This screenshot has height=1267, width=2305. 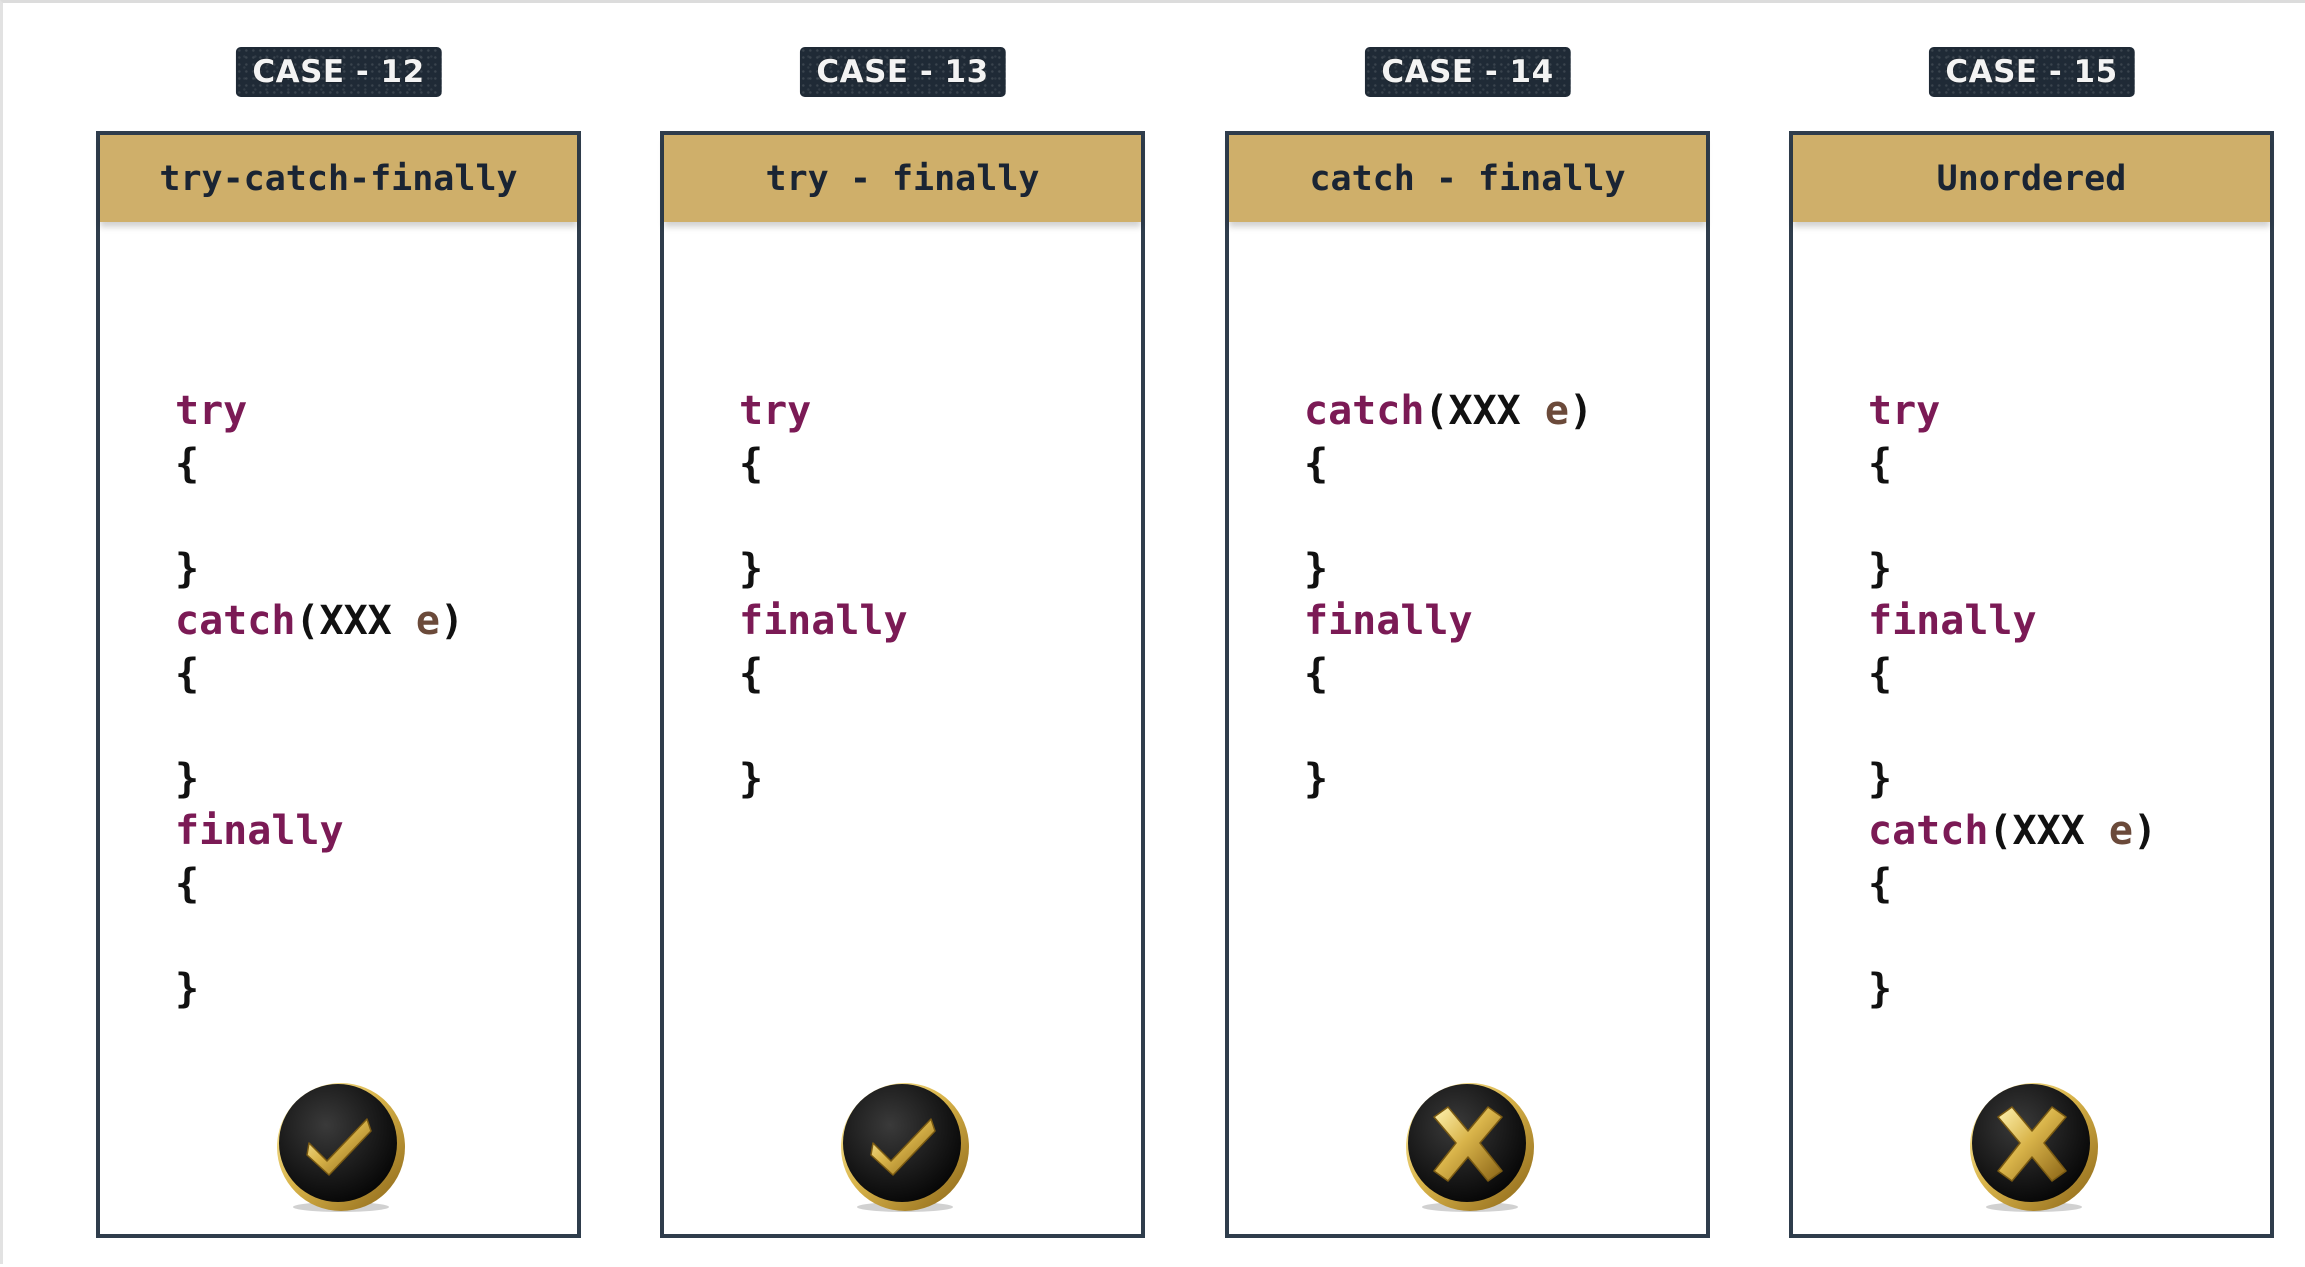 I want to click on case-badge: CASE - 15, so click(x=2031, y=72).